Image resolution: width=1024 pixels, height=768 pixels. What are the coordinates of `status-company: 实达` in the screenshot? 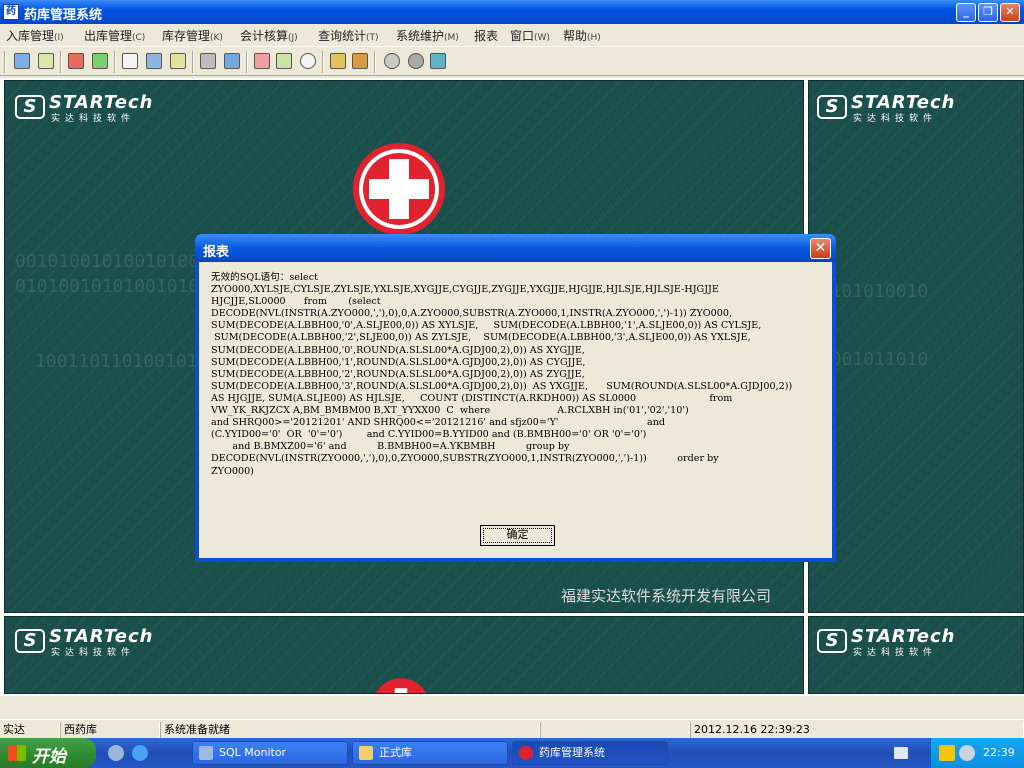 It's located at (30, 730).